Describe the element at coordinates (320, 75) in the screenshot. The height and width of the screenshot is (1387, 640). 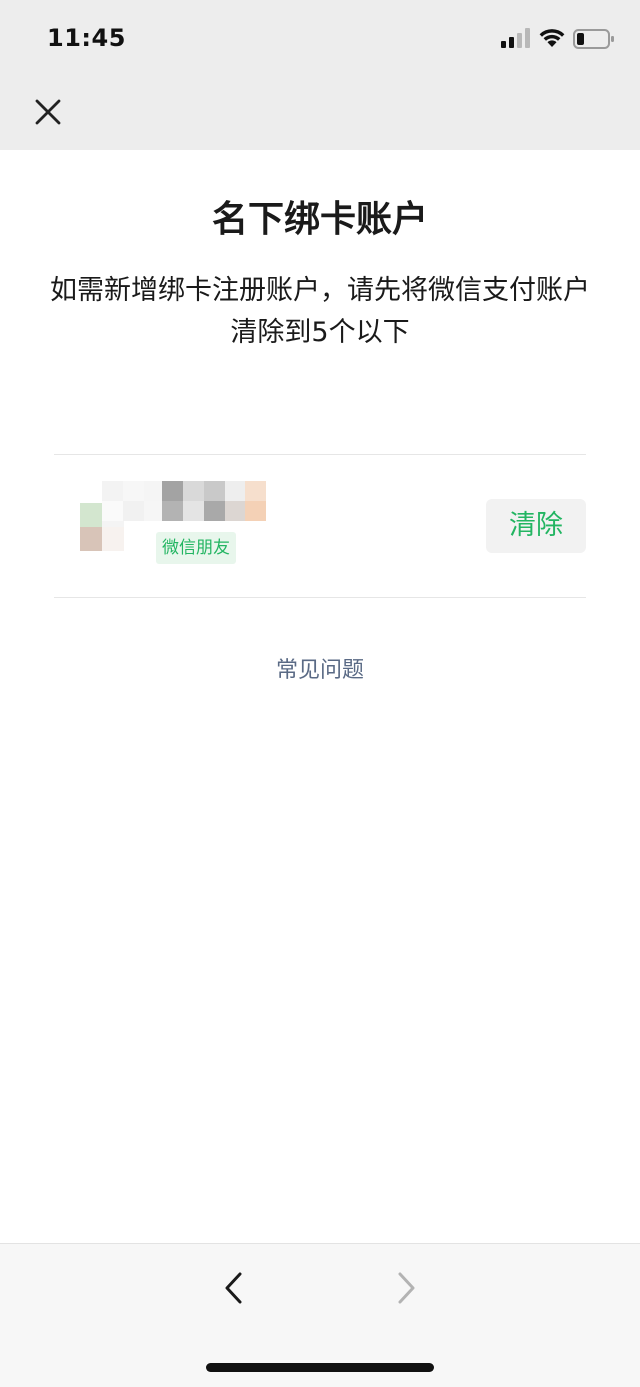
I see `top-bar: 11:45` at that location.